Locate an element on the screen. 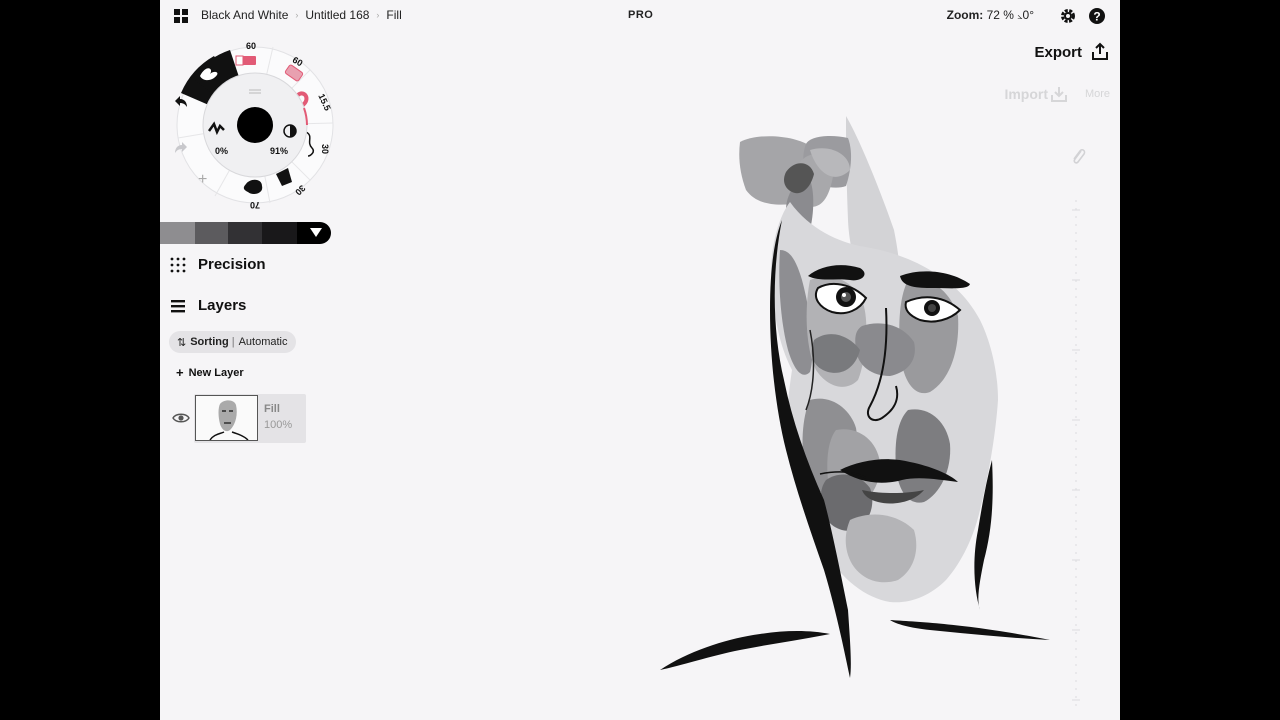 This screenshot has width=1280, height=720. pro-badge: PRO is located at coordinates (640, 15).